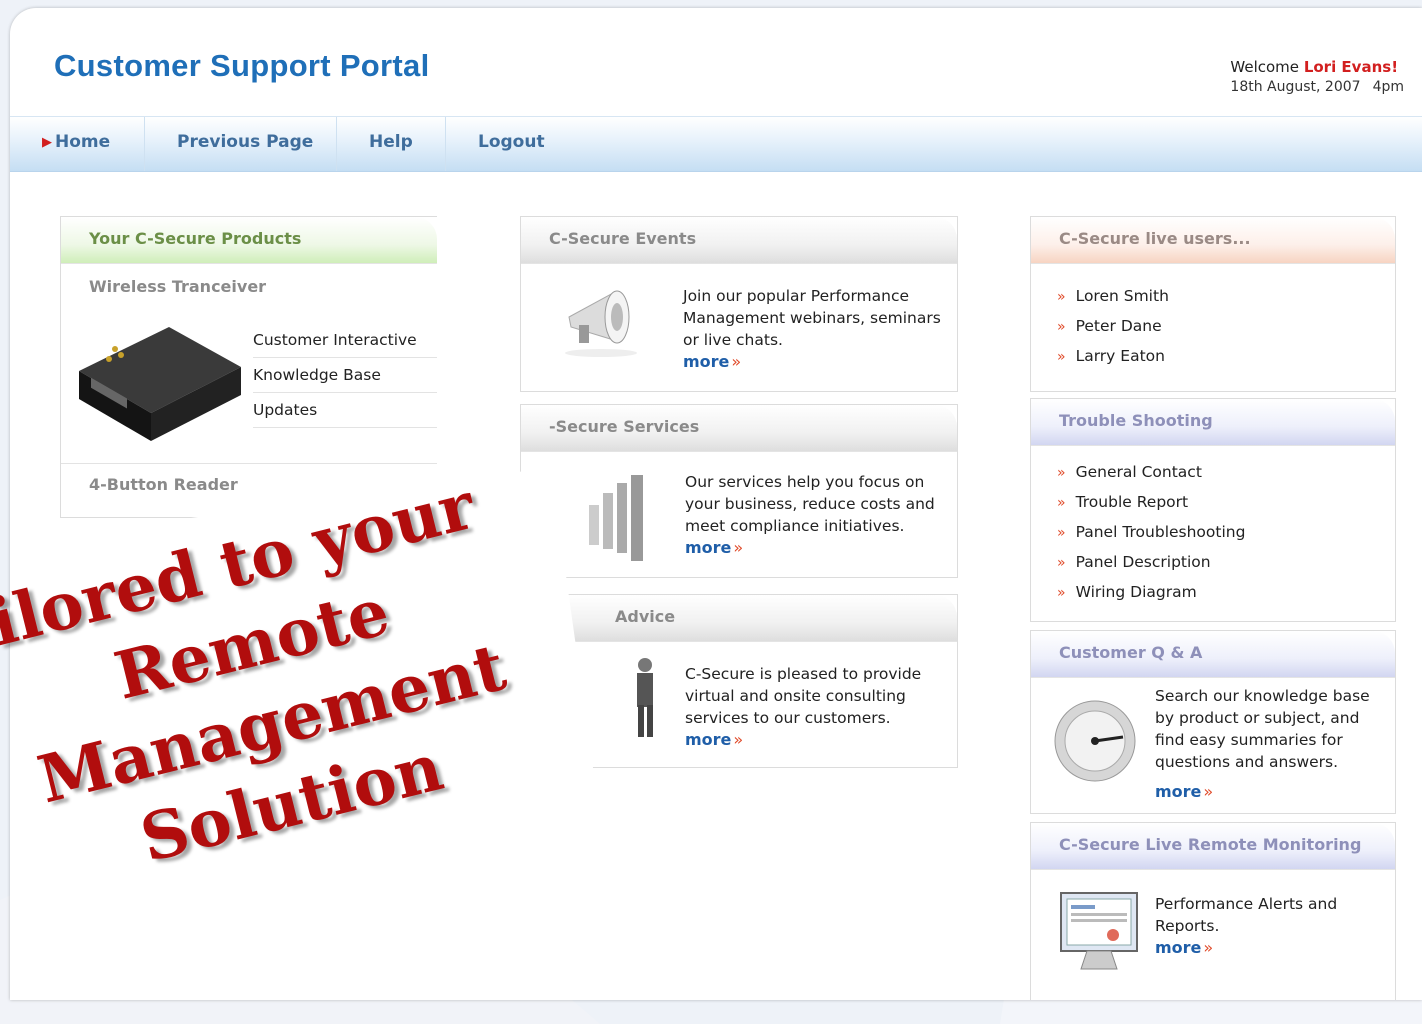 The width and height of the screenshot is (1422, 1024). I want to click on link-customer-interactive: Customer Interactive, so click(345, 340).